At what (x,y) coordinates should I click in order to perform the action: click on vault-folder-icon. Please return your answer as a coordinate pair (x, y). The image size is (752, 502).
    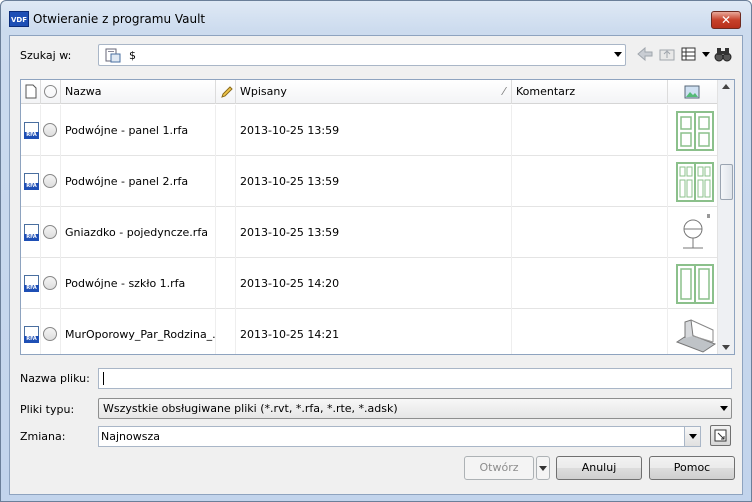
    Looking at the image, I should click on (113, 55).